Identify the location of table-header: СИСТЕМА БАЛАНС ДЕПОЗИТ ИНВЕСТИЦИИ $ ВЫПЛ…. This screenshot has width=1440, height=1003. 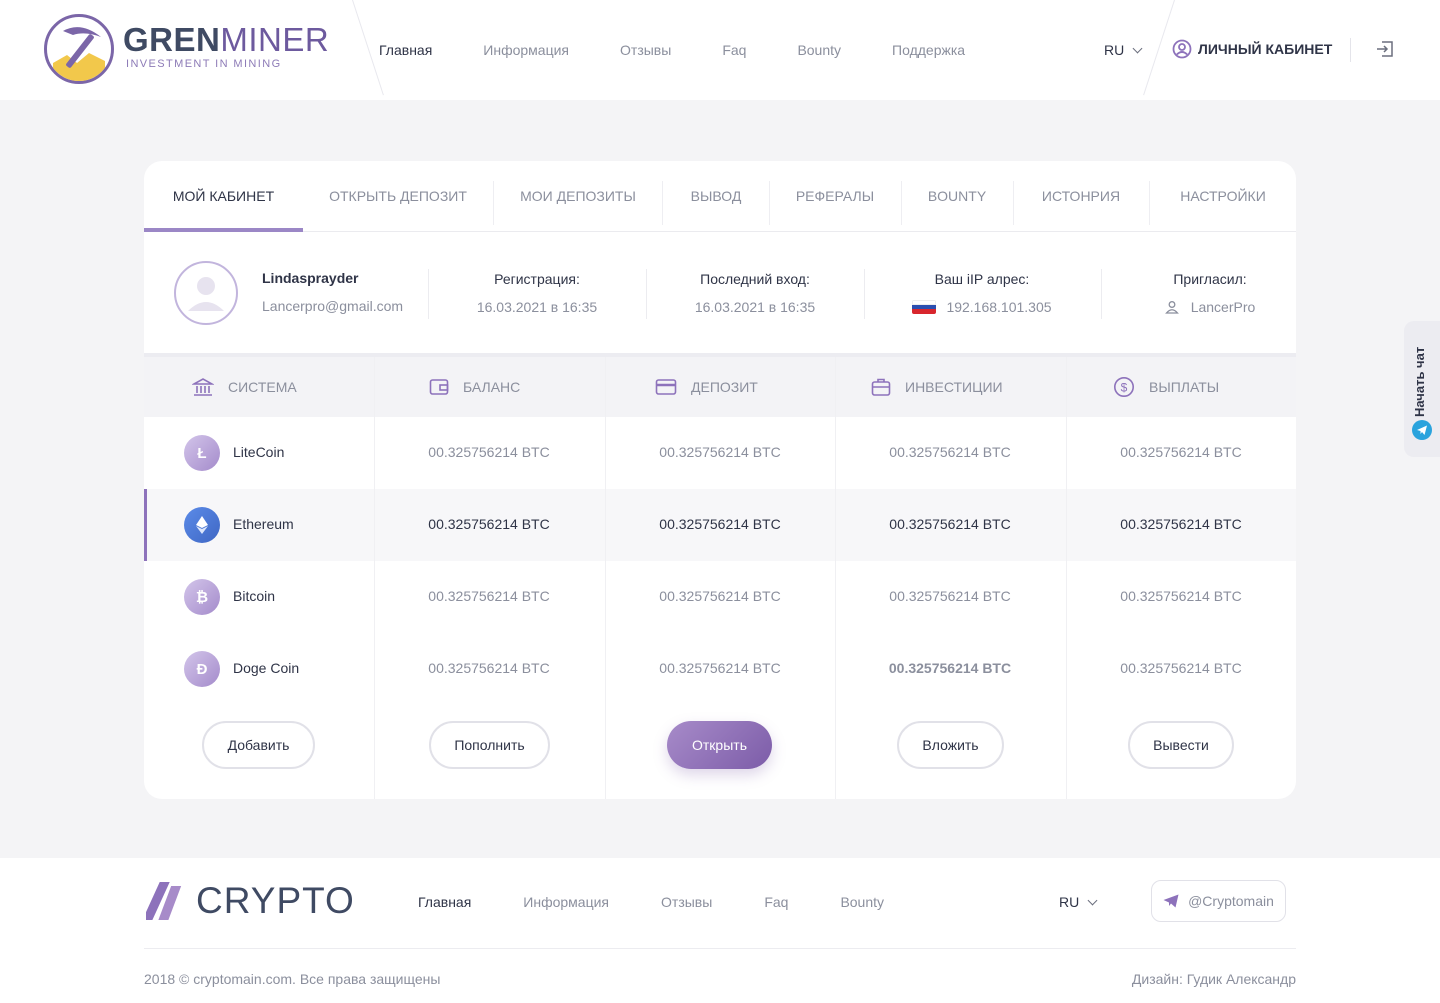
(720, 387).